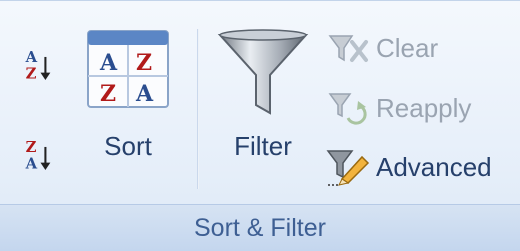  Describe the element at coordinates (424, 107) in the screenshot. I see `reapply-button-label: Reapply` at that location.